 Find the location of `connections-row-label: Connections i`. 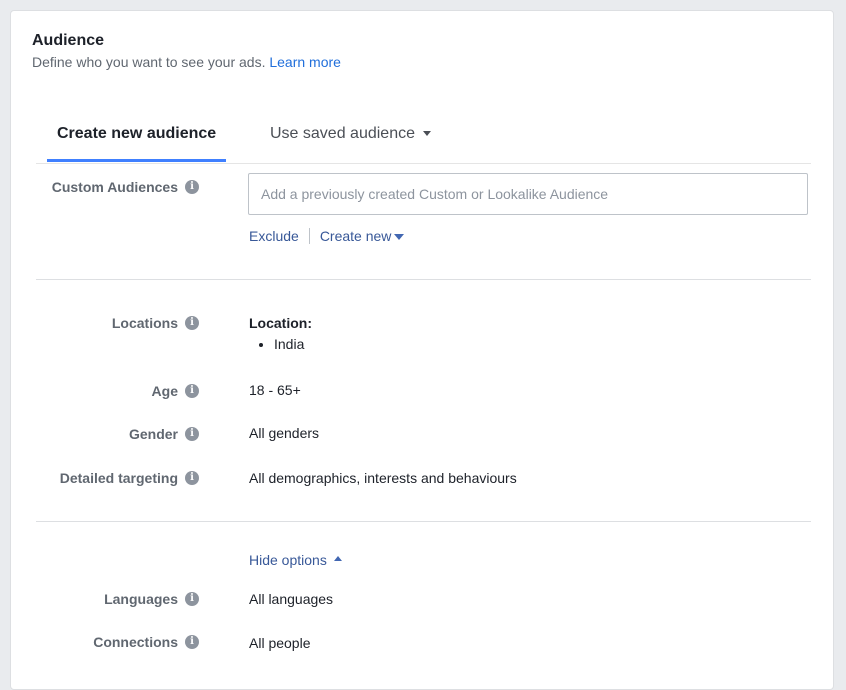

connections-row-label: Connections i is located at coordinates (146, 642).